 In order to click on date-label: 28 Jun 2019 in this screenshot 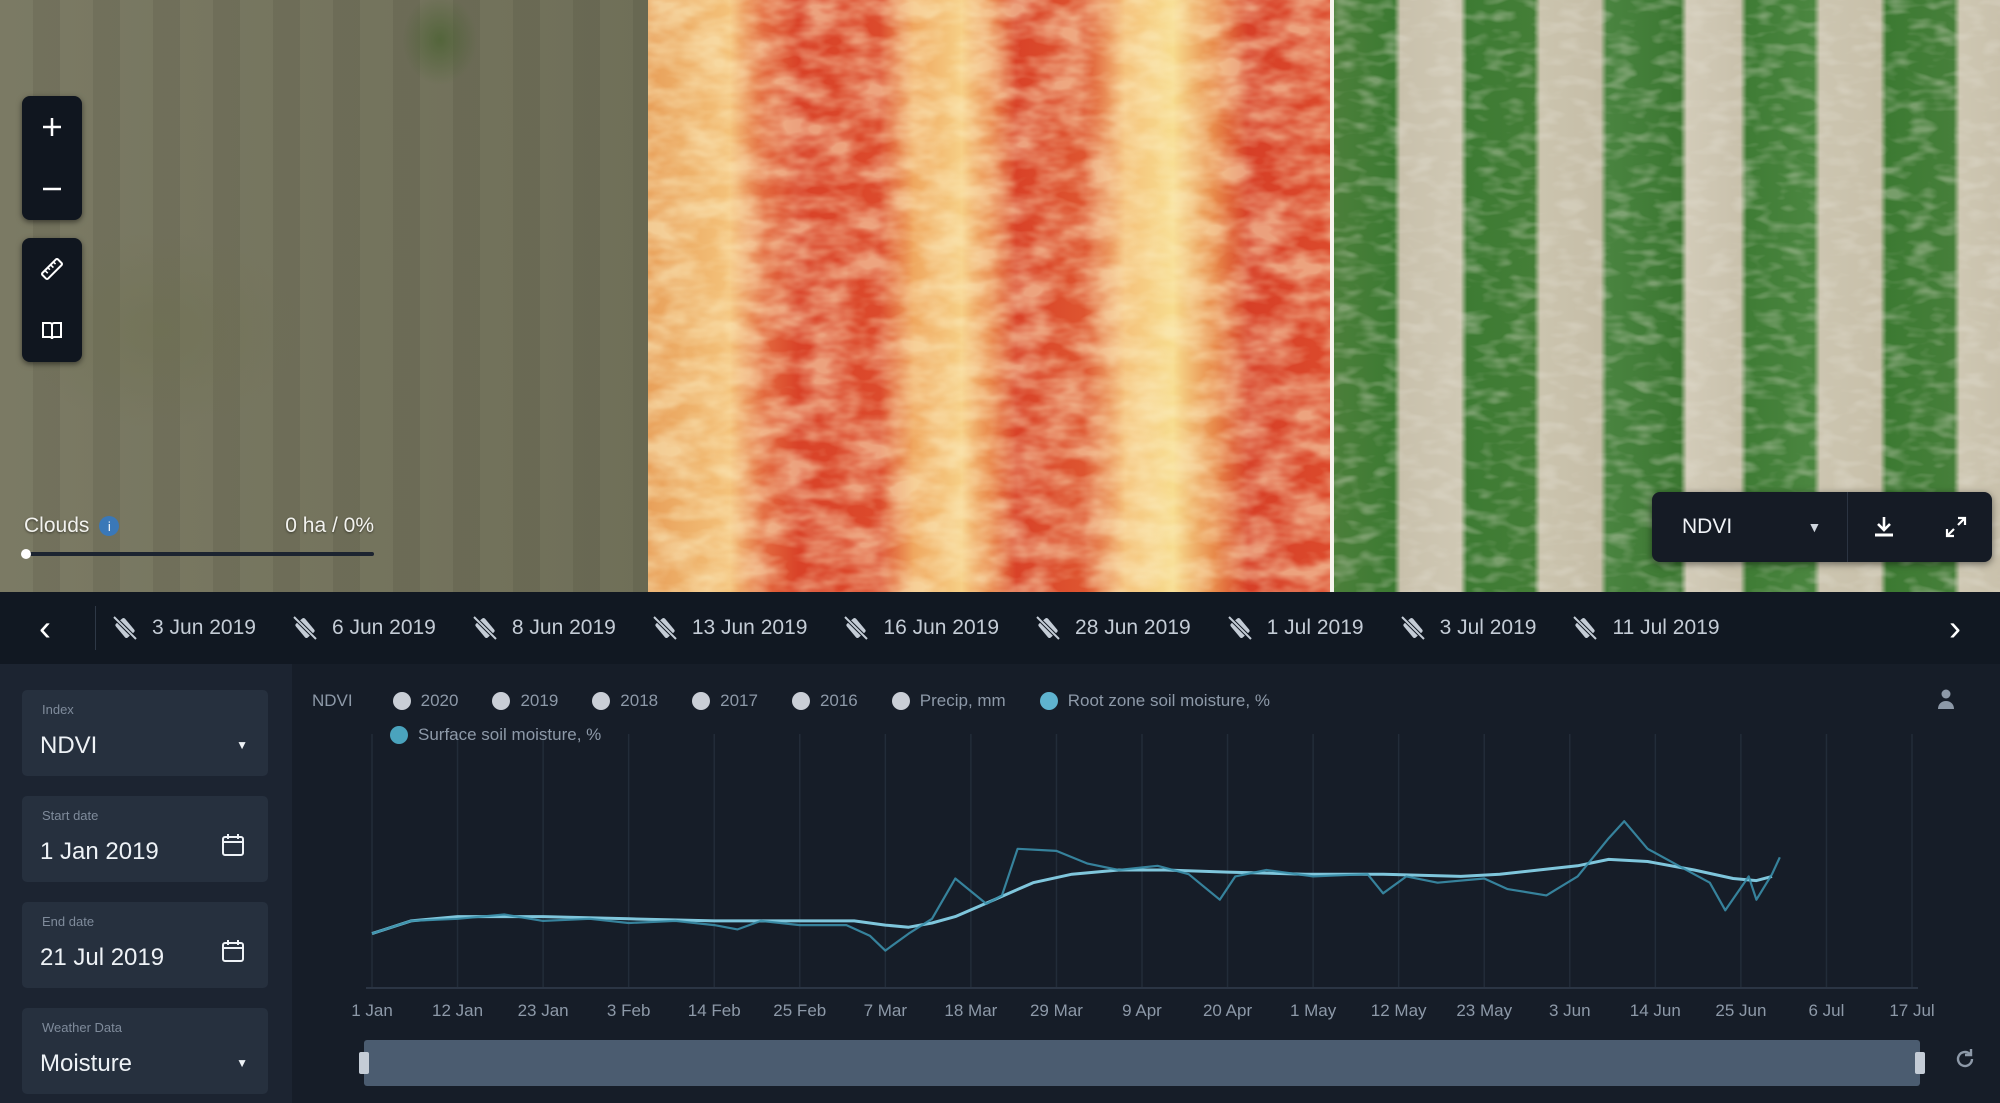, I will do `click(1133, 627)`.